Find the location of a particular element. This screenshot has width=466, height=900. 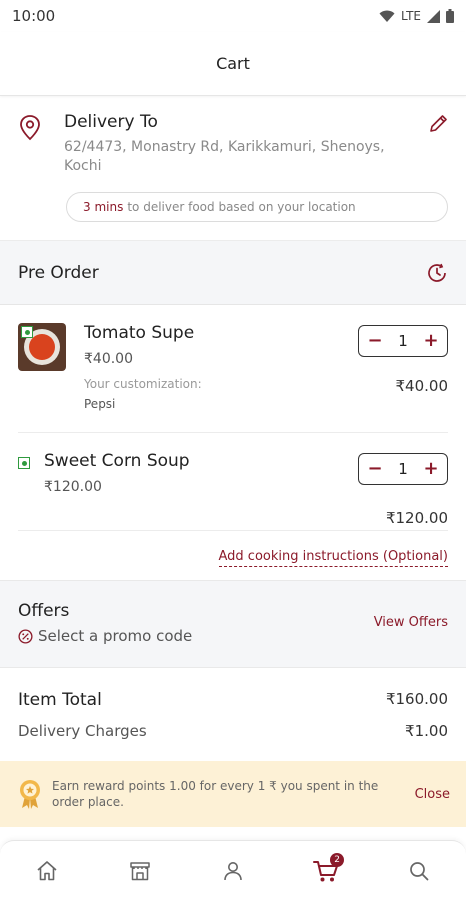

edit-pencil-icon is located at coordinates (438, 124).